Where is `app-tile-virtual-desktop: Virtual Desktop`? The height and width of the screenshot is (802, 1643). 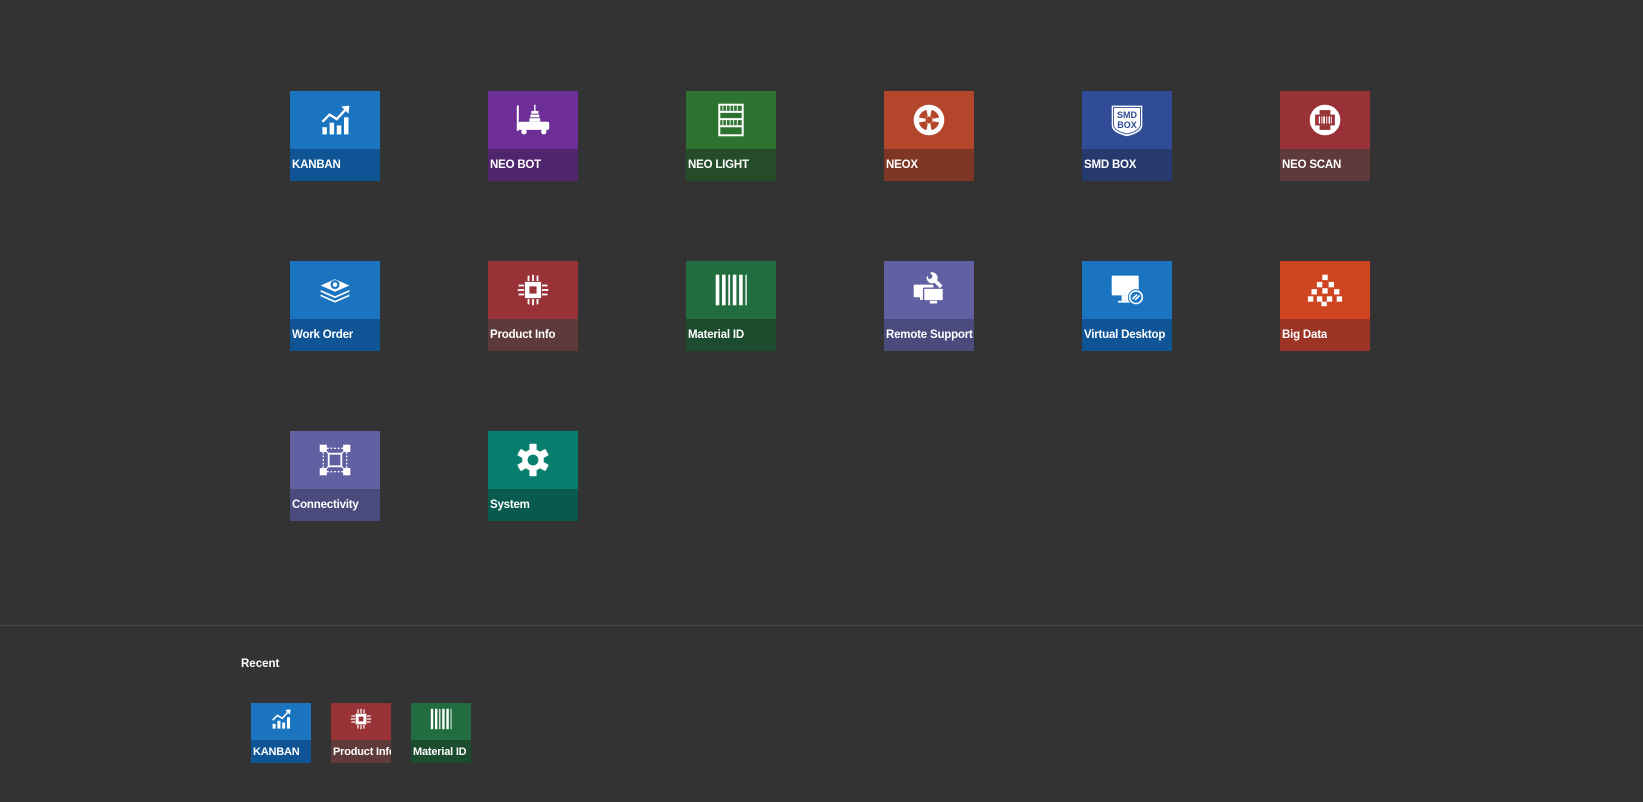
app-tile-virtual-desktop: Virtual Desktop is located at coordinates (1127, 306).